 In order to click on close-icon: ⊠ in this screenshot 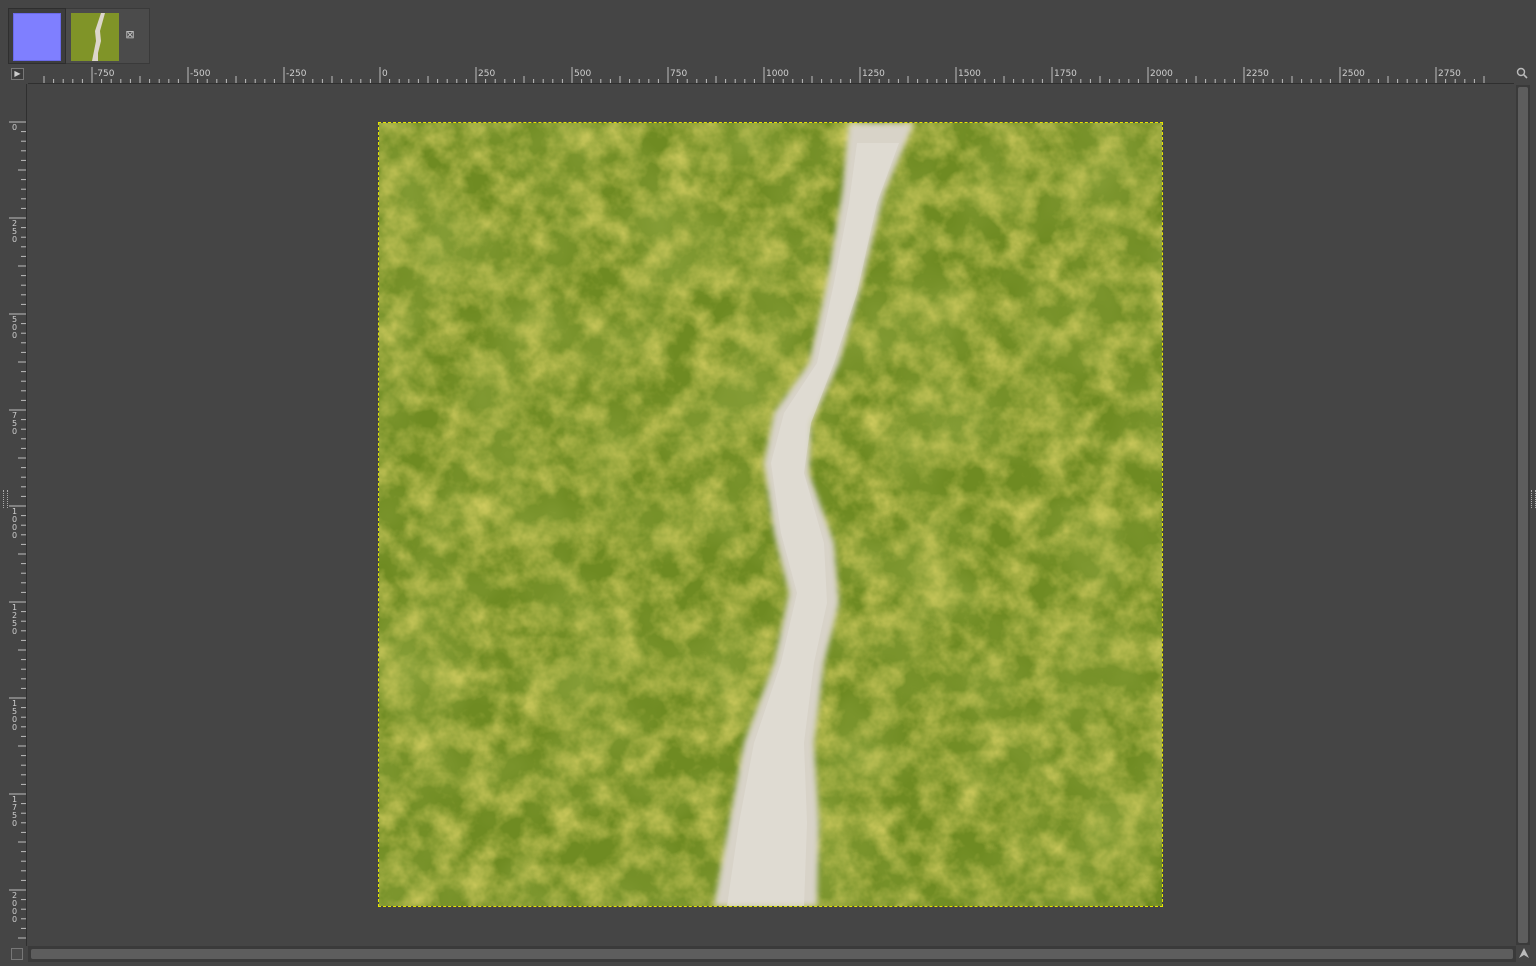, I will do `click(130, 35)`.